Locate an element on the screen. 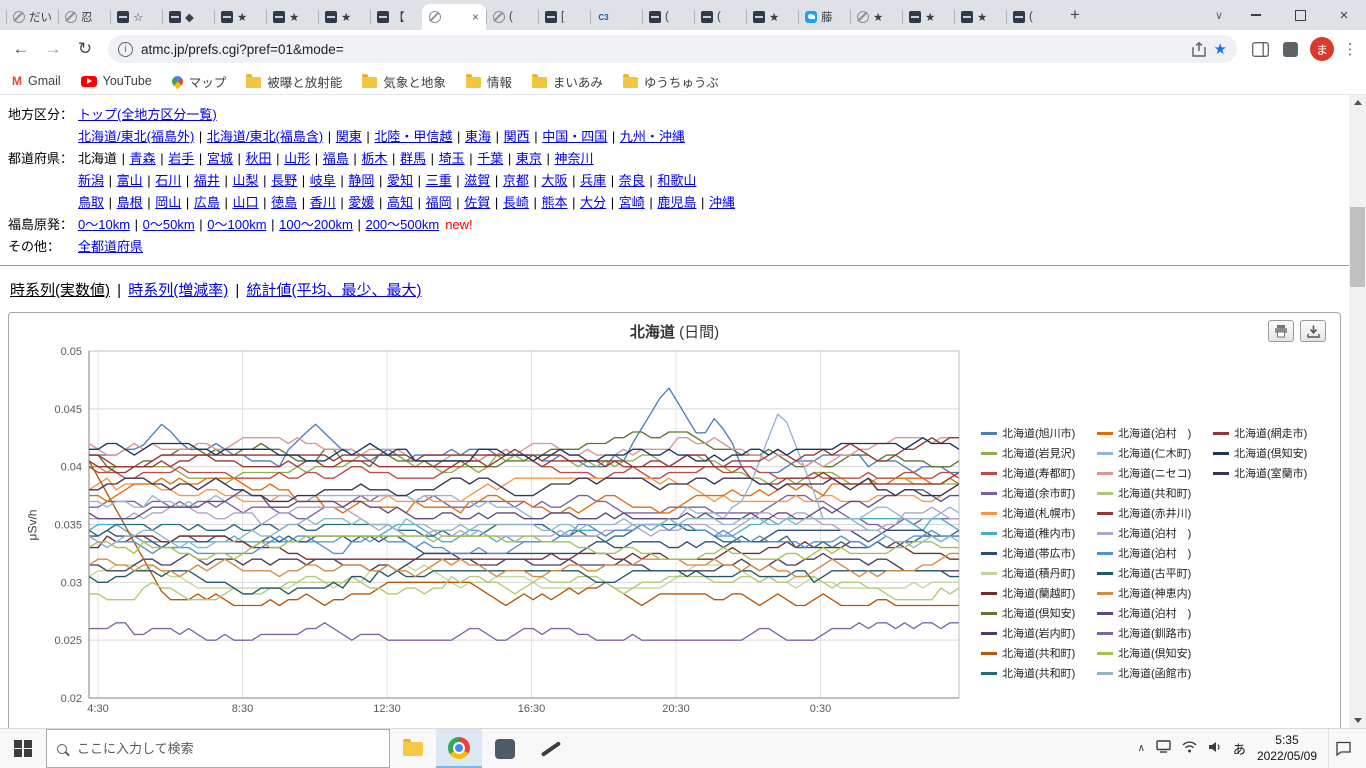 This screenshot has width=1366, height=768. legend-item: 北海道(岩内町) is located at coordinates (1038, 633).